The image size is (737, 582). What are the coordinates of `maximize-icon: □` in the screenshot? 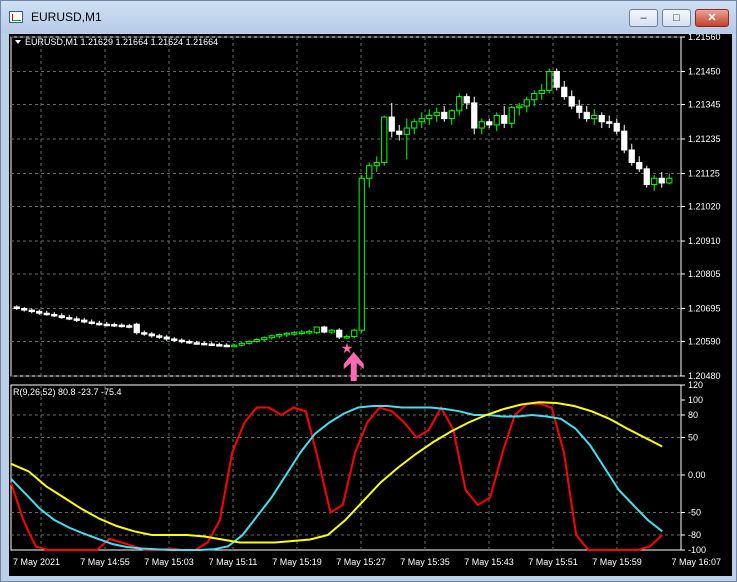 It's located at (676, 18).